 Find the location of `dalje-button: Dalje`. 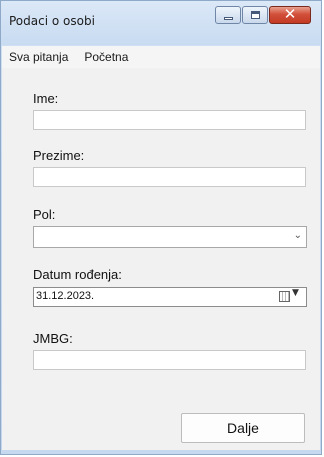

dalje-button: Dalje is located at coordinates (243, 428).